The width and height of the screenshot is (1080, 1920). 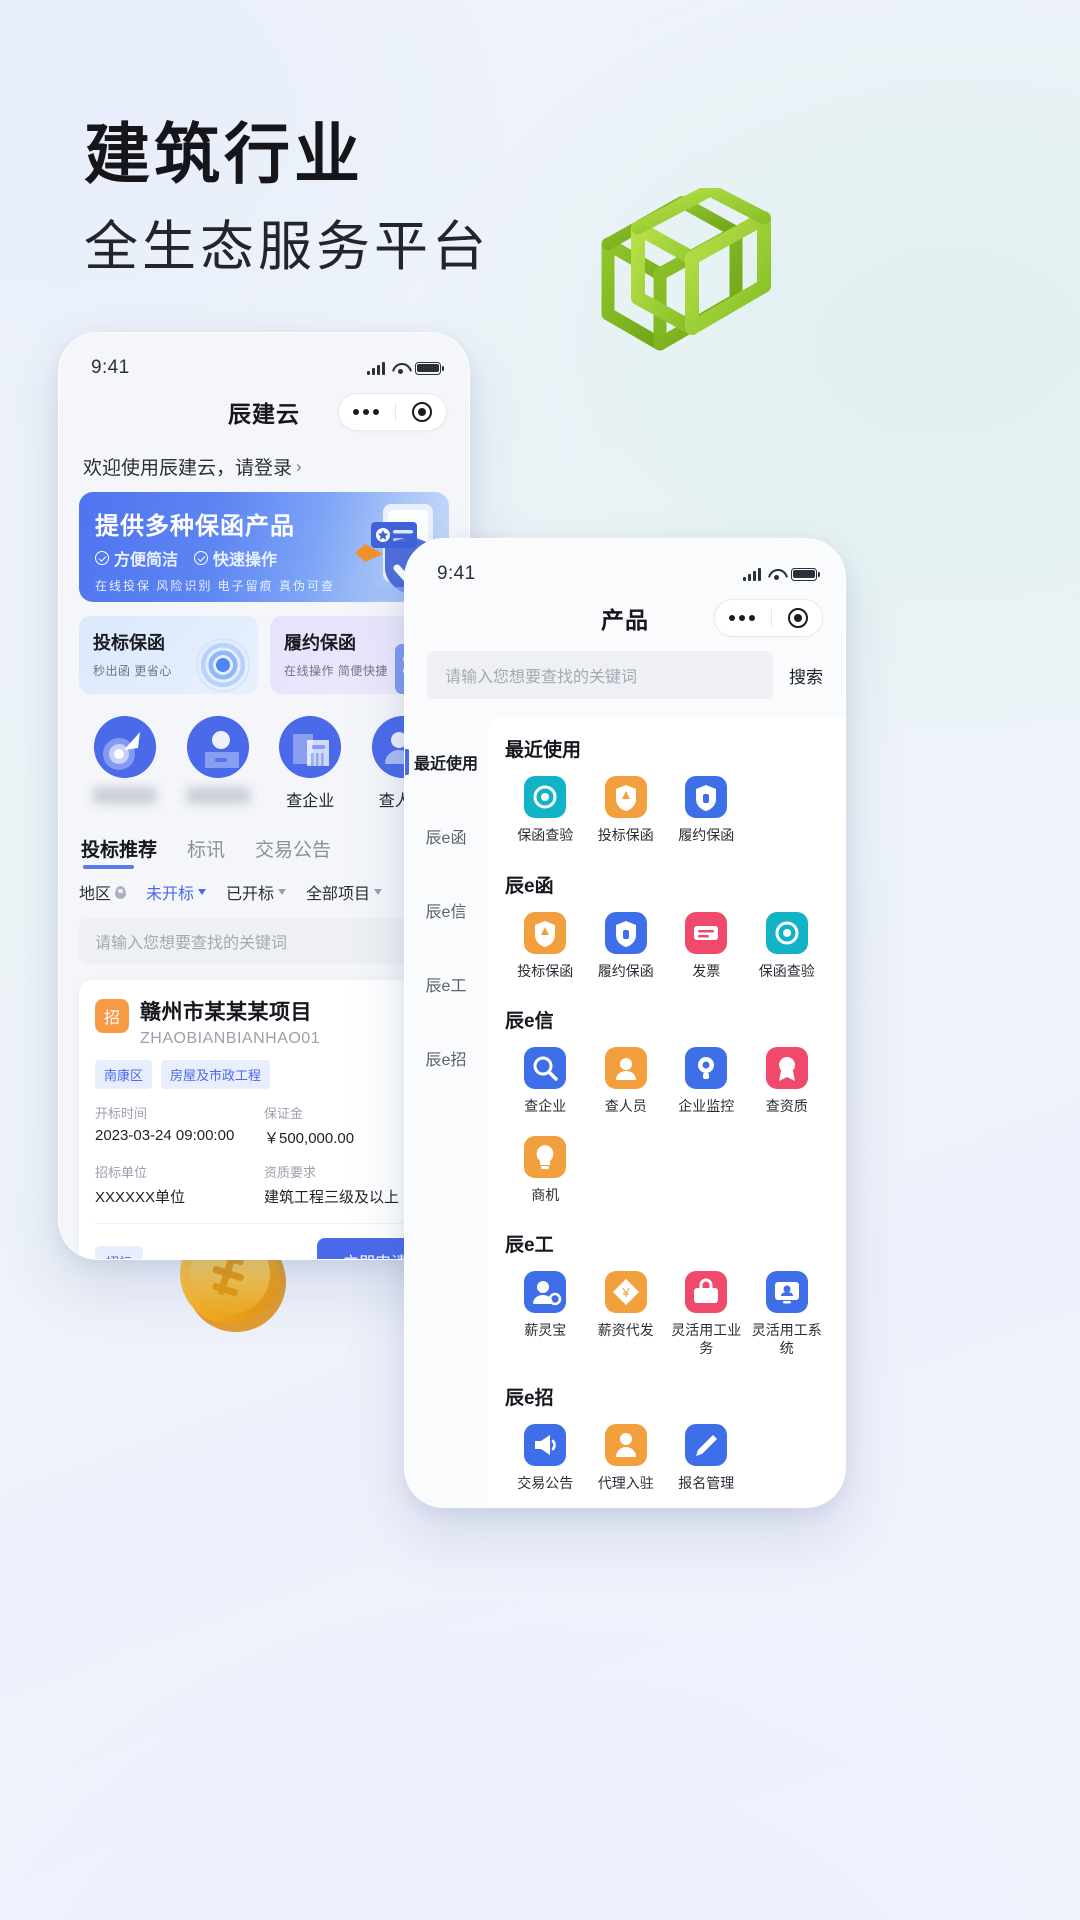 I want to click on project-code: ZHAOBIANBIANHAO01, so click(x=230, y=1038).